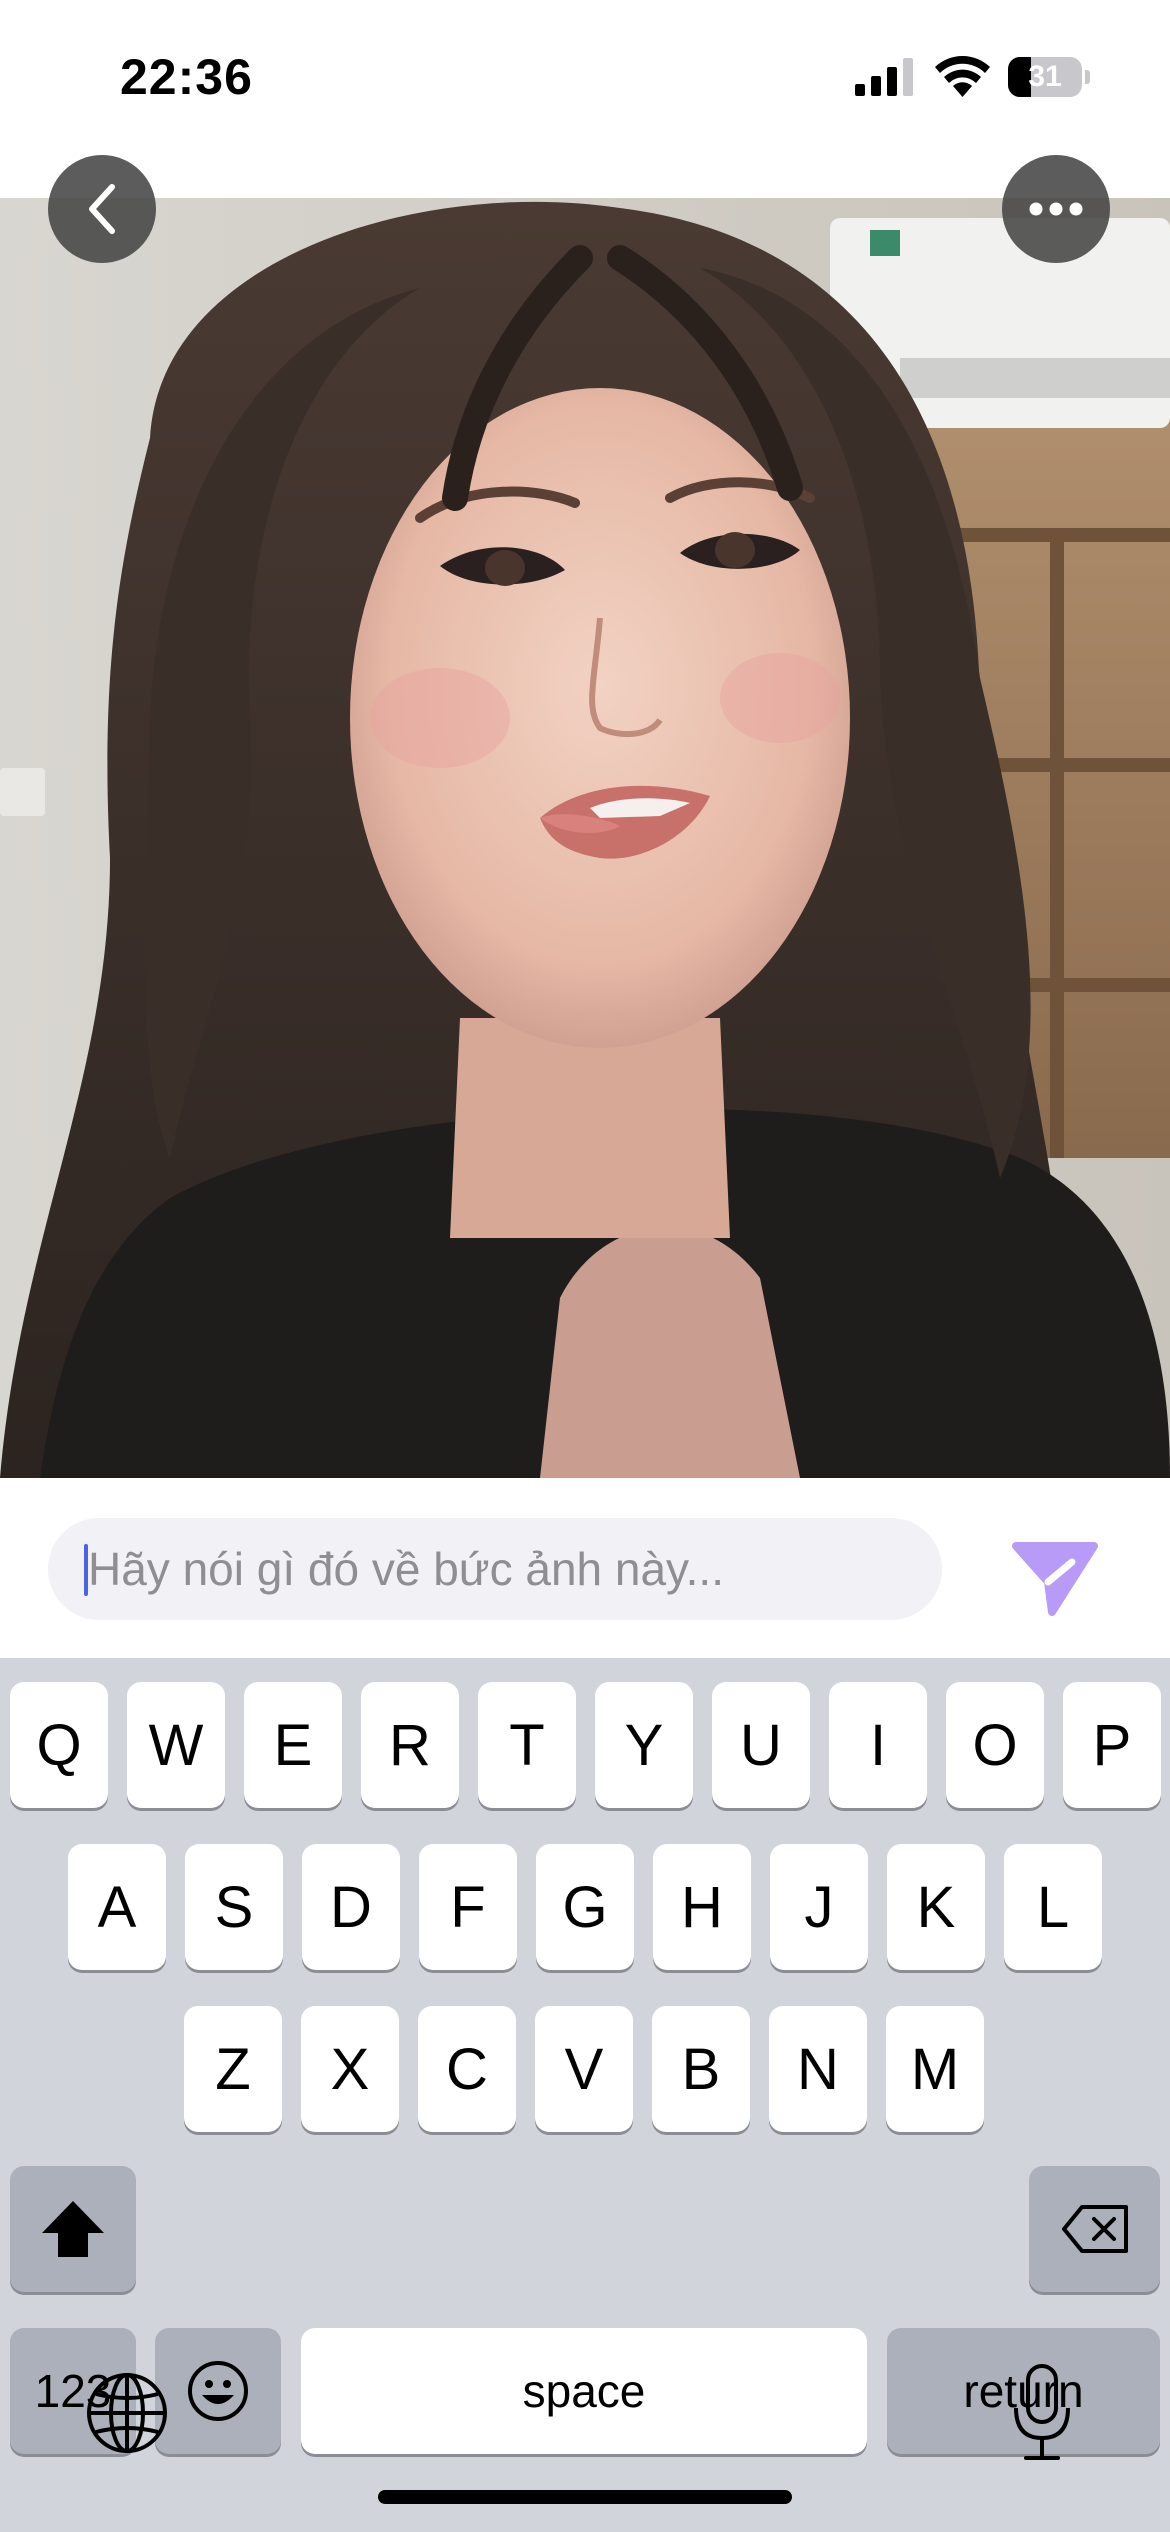  I want to click on key-i: I, so click(878, 1745).